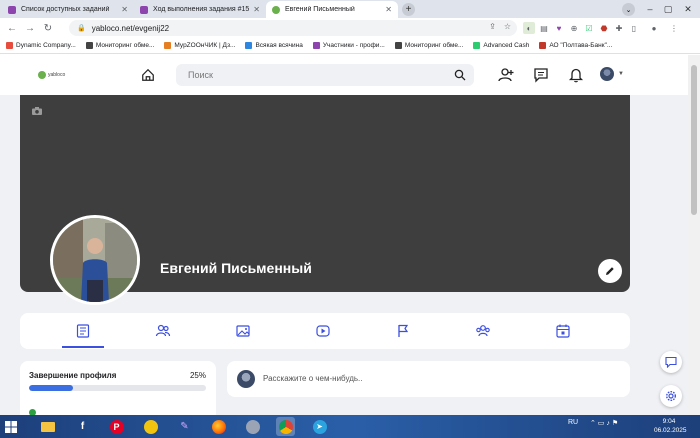 The width and height of the screenshot is (700, 438). Describe the element at coordinates (694, 235) in the screenshot. I see `page-scrollbar` at that location.